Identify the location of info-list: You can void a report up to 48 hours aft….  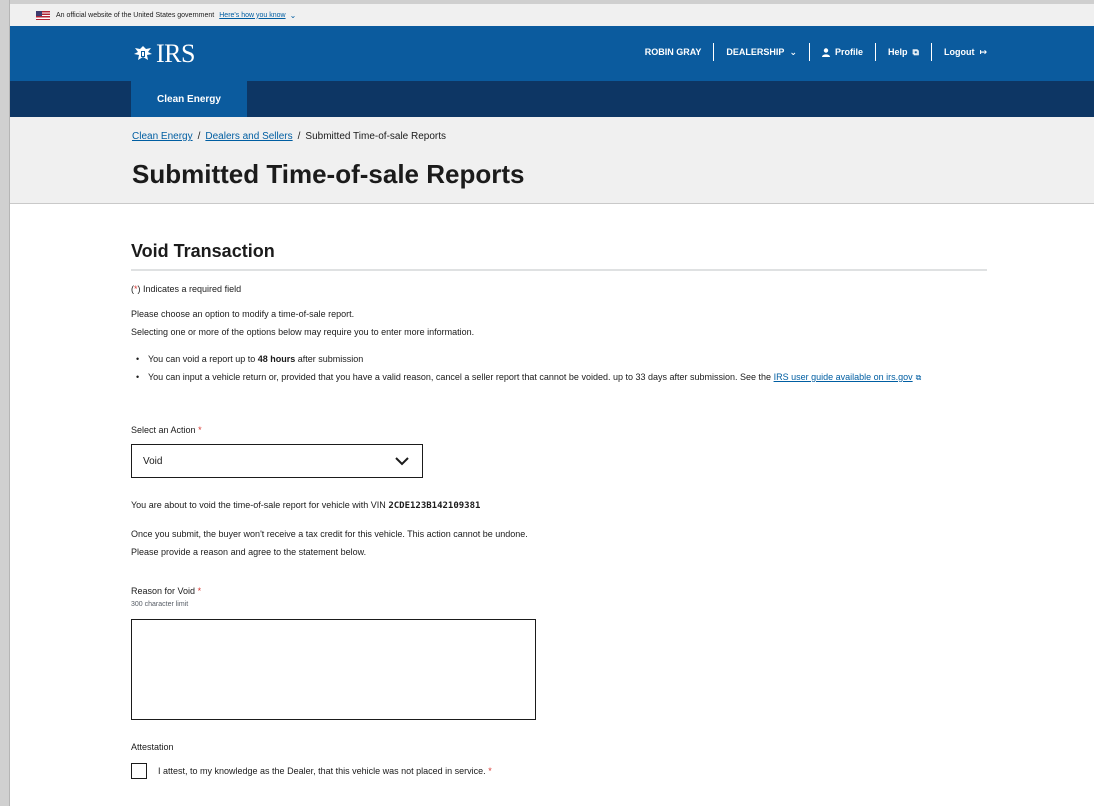
(561, 368).